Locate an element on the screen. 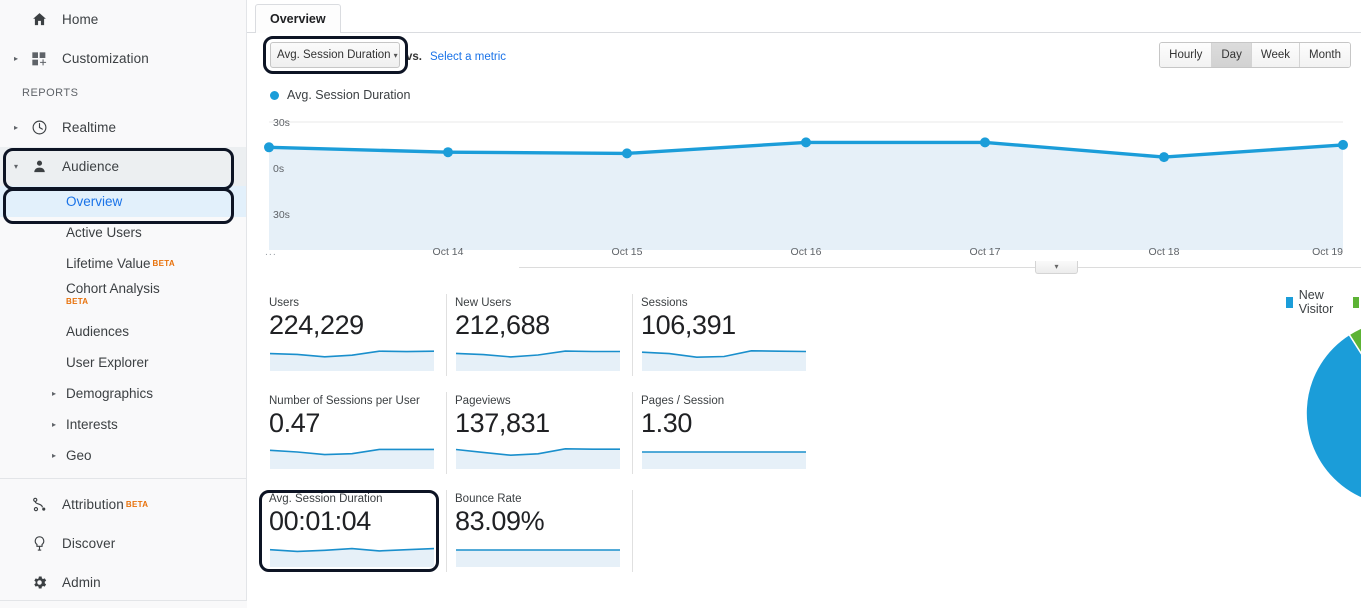  metric-select-value: Avg. Session Duration is located at coordinates (334, 55).